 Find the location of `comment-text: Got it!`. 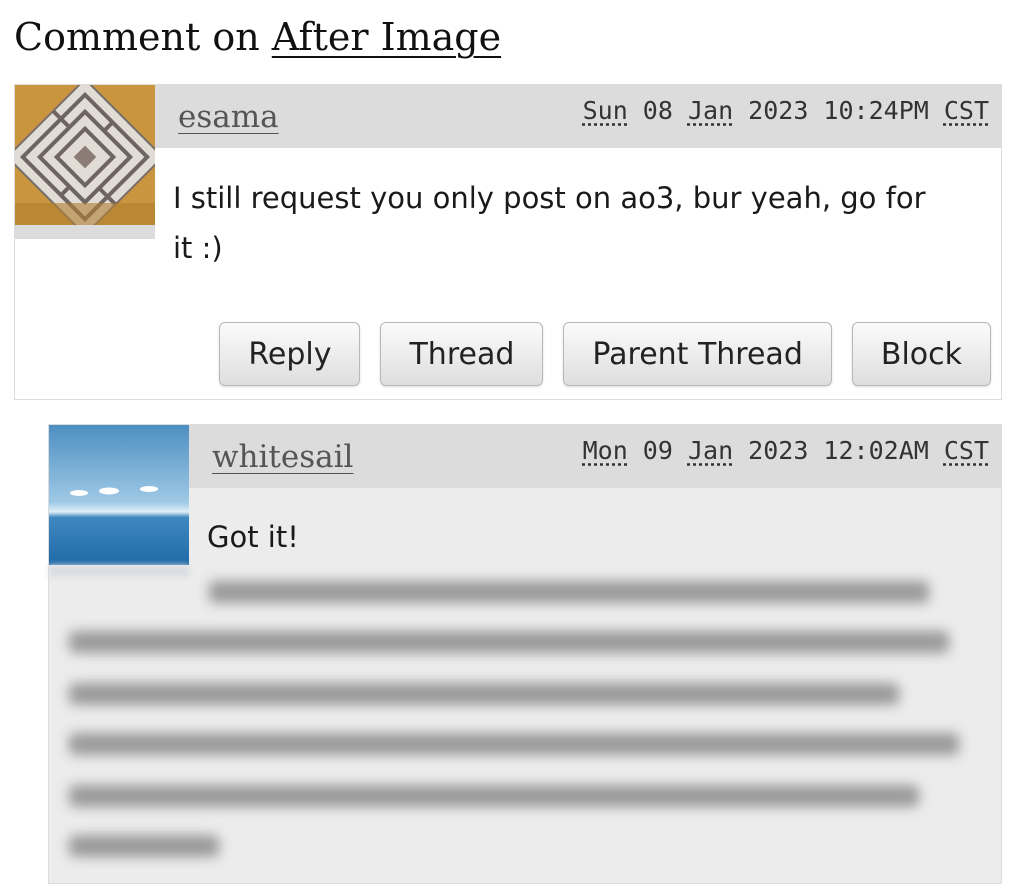

comment-text: Got it! is located at coordinates (253, 537).